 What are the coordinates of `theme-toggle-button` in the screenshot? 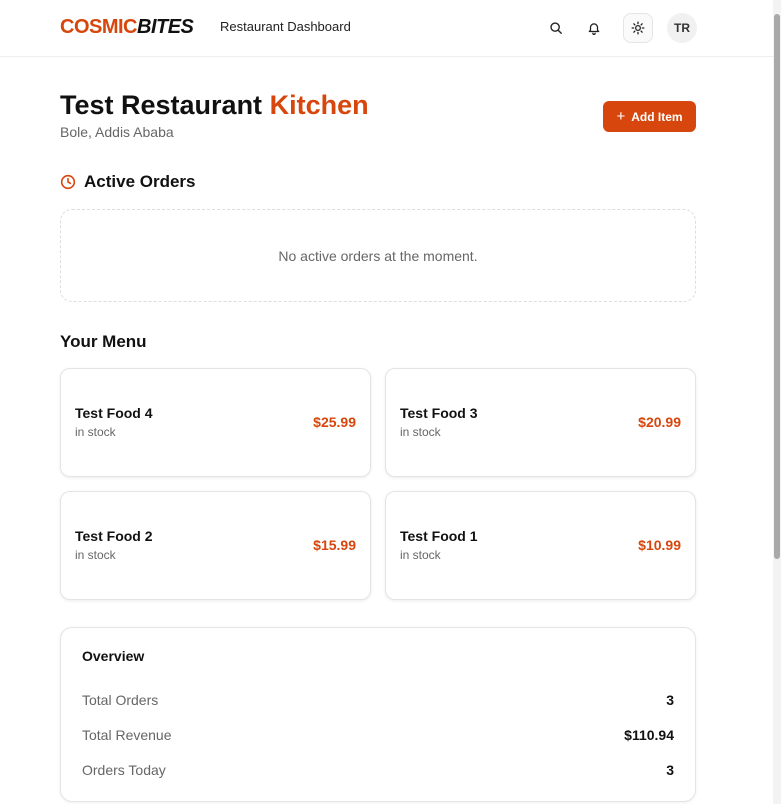 It's located at (638, 28).